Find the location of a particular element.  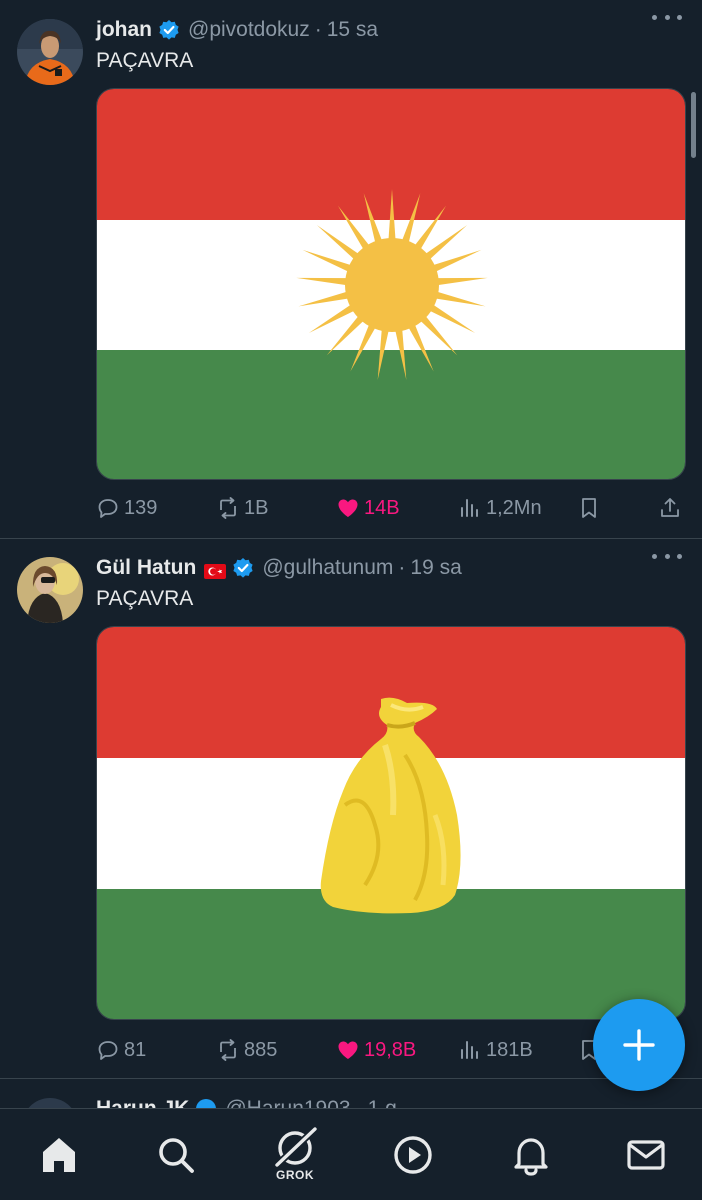

retweet-count: 1B is located at coordinates (256, 507).